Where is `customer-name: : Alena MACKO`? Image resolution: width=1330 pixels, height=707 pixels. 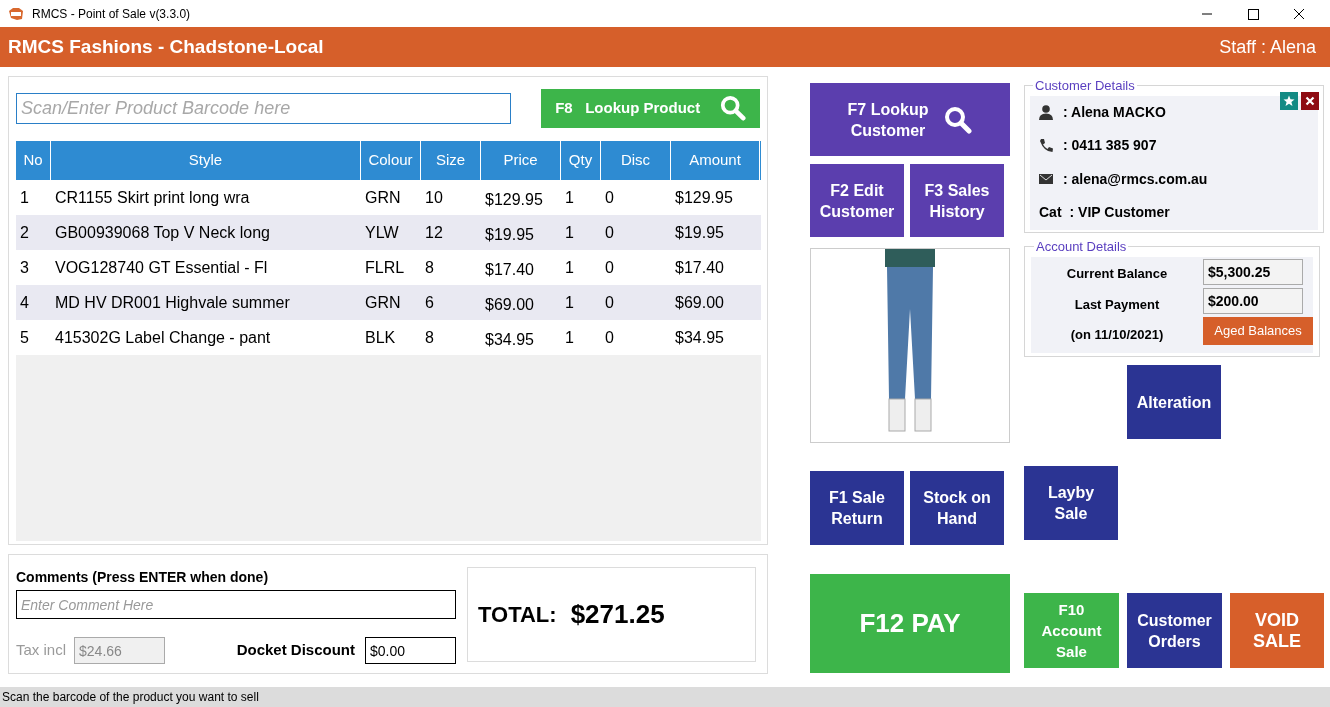
customer-name: : Alena MACKO is located at coordinates (1114, 112).